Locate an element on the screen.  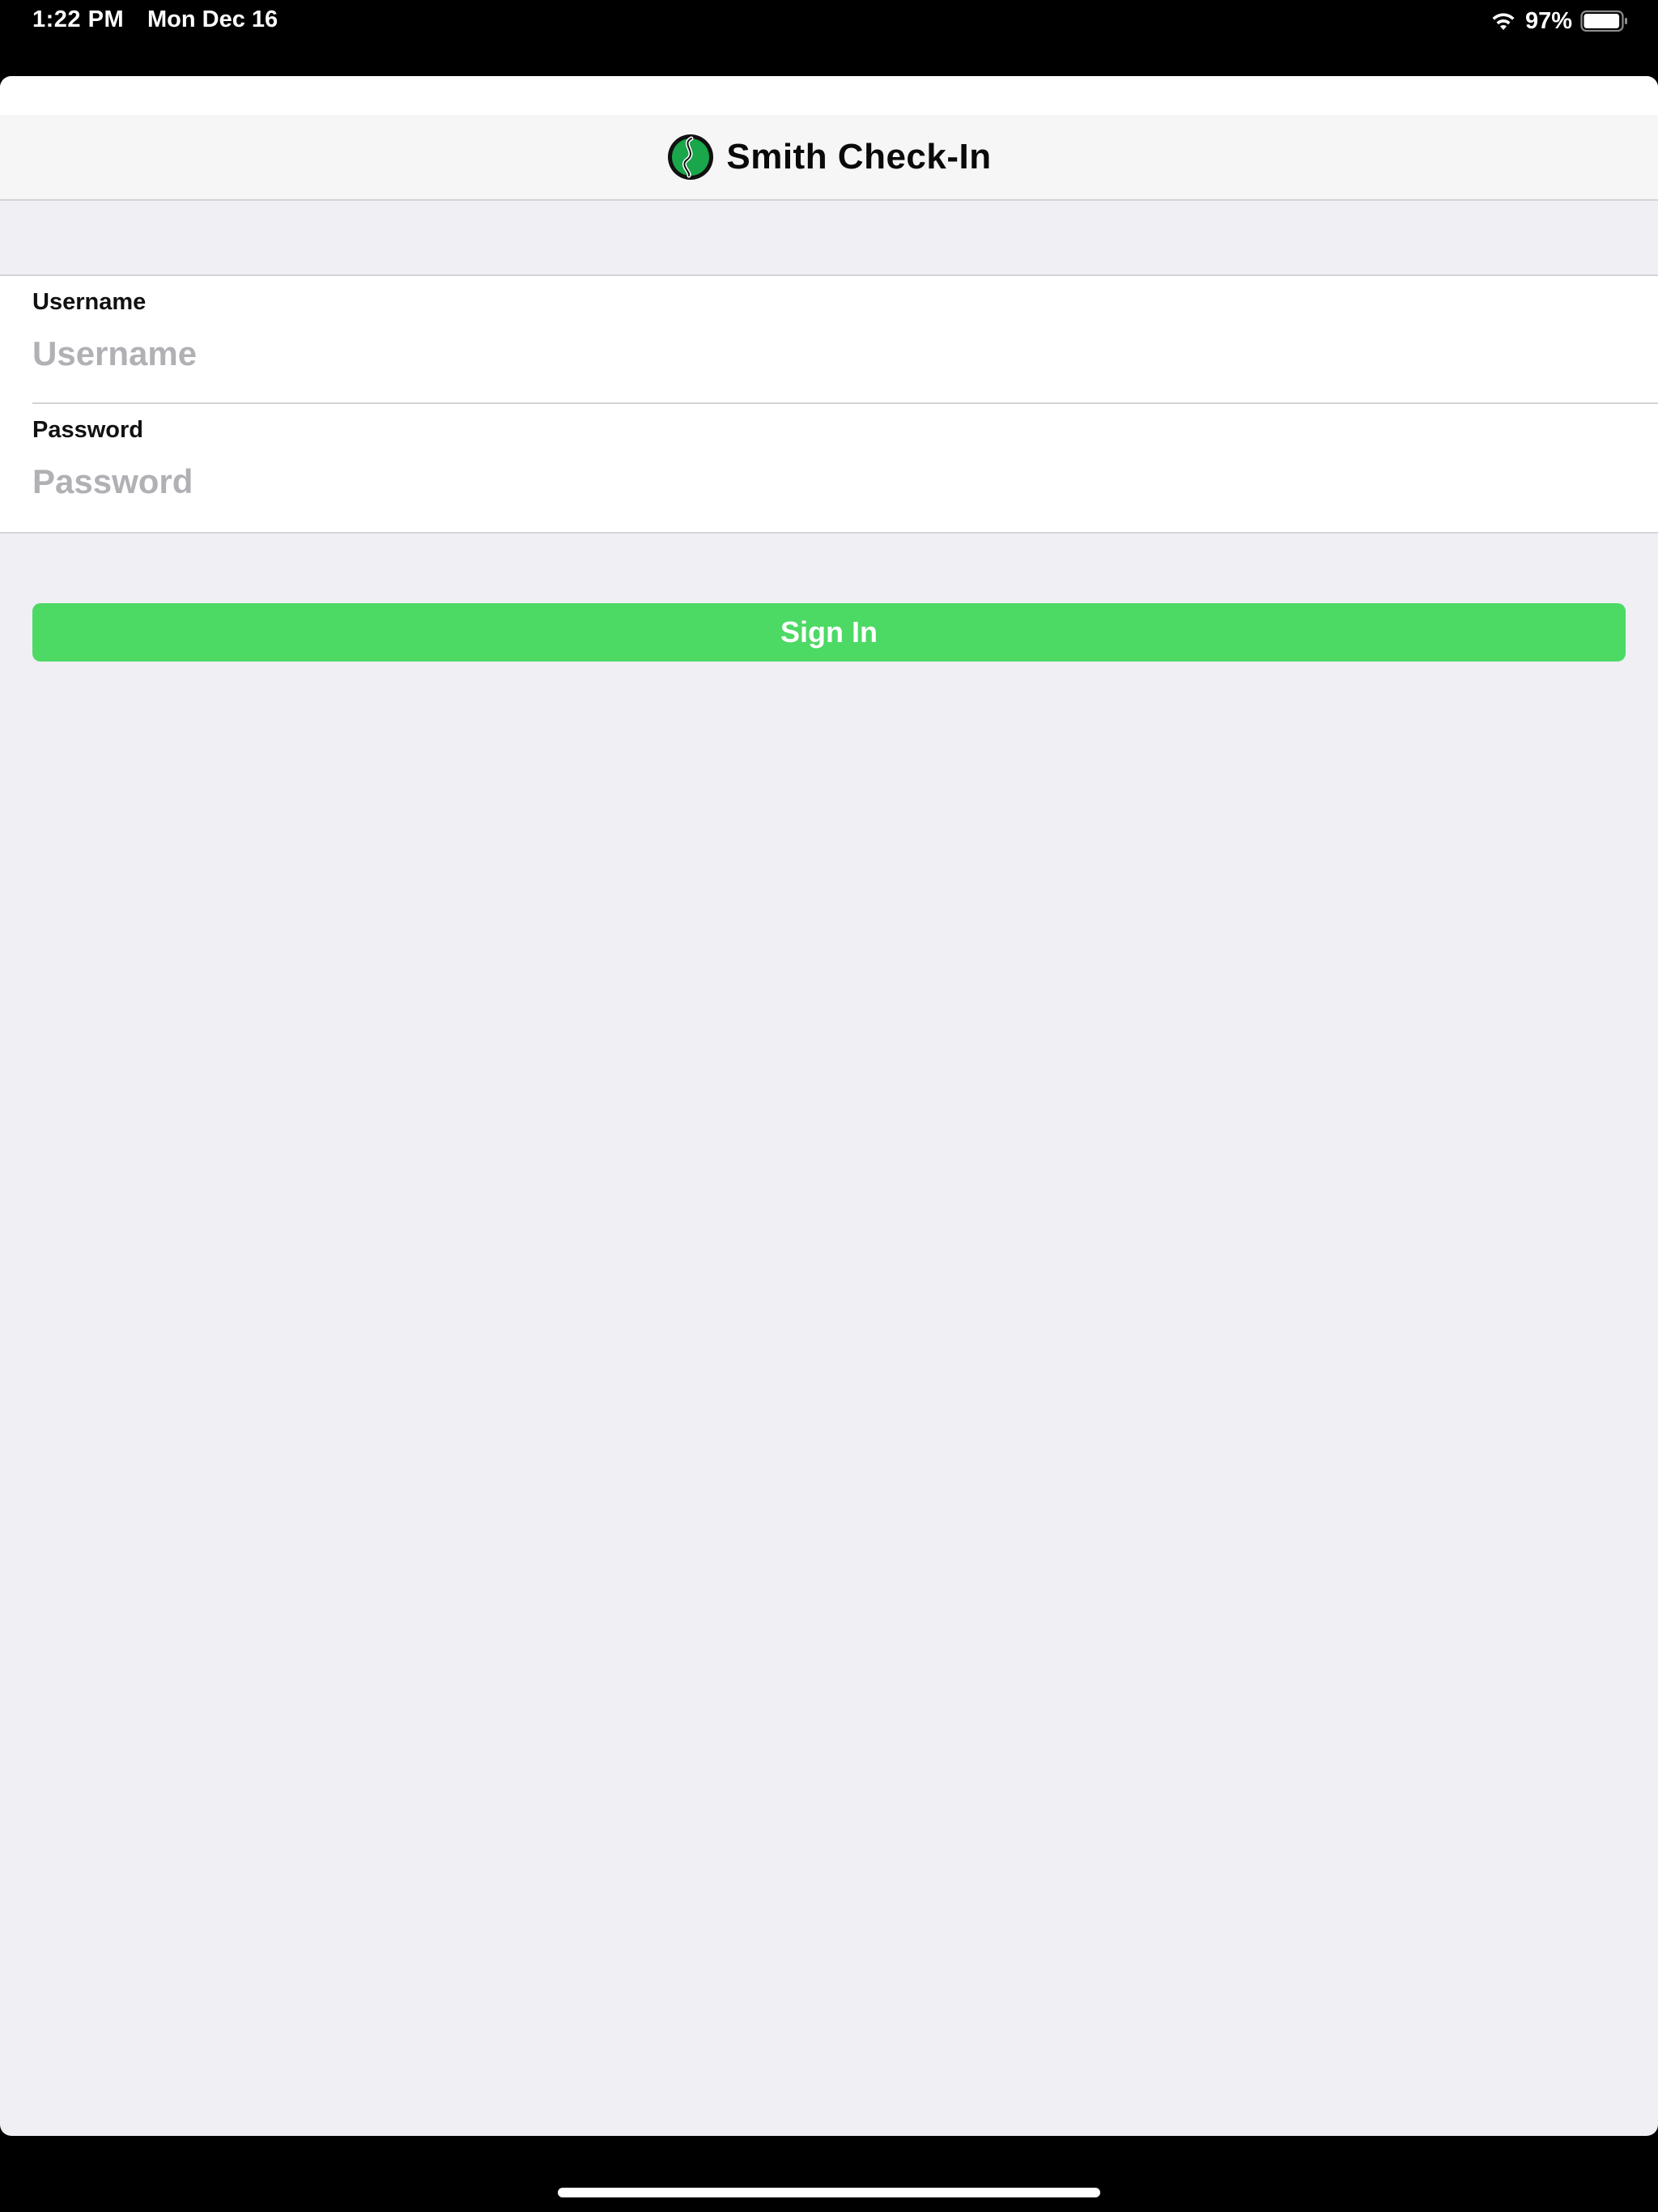
sheet-top-edge is located at coordinates (829, 96).